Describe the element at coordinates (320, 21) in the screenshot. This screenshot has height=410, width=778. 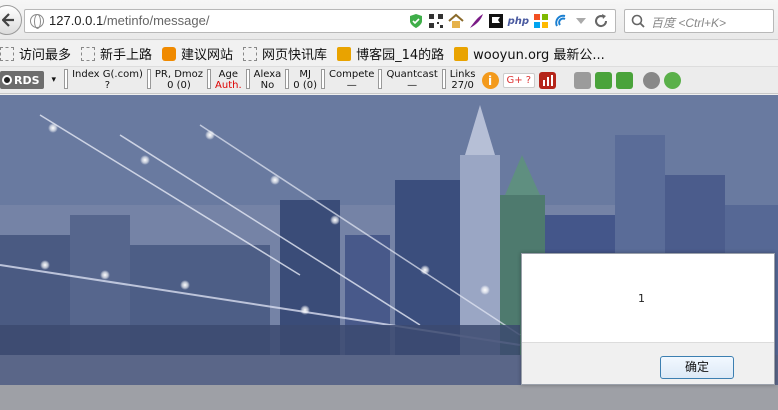
I see `address-bar: 127.0.0.1/metinfo/message/ php` at that location.